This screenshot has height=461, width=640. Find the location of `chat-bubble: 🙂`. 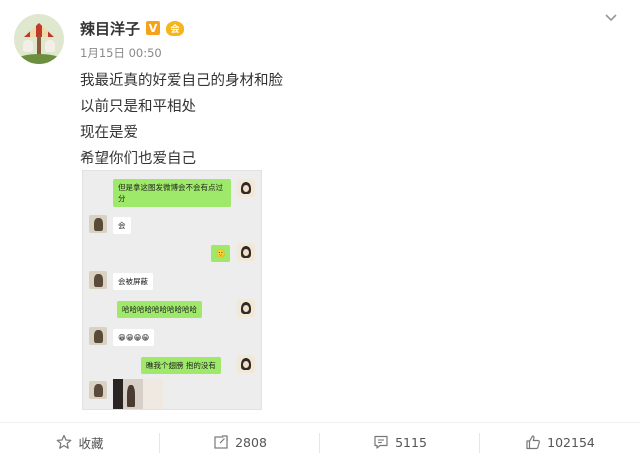

chat-bubble: 🙂 is located at coordinates (221, 253).